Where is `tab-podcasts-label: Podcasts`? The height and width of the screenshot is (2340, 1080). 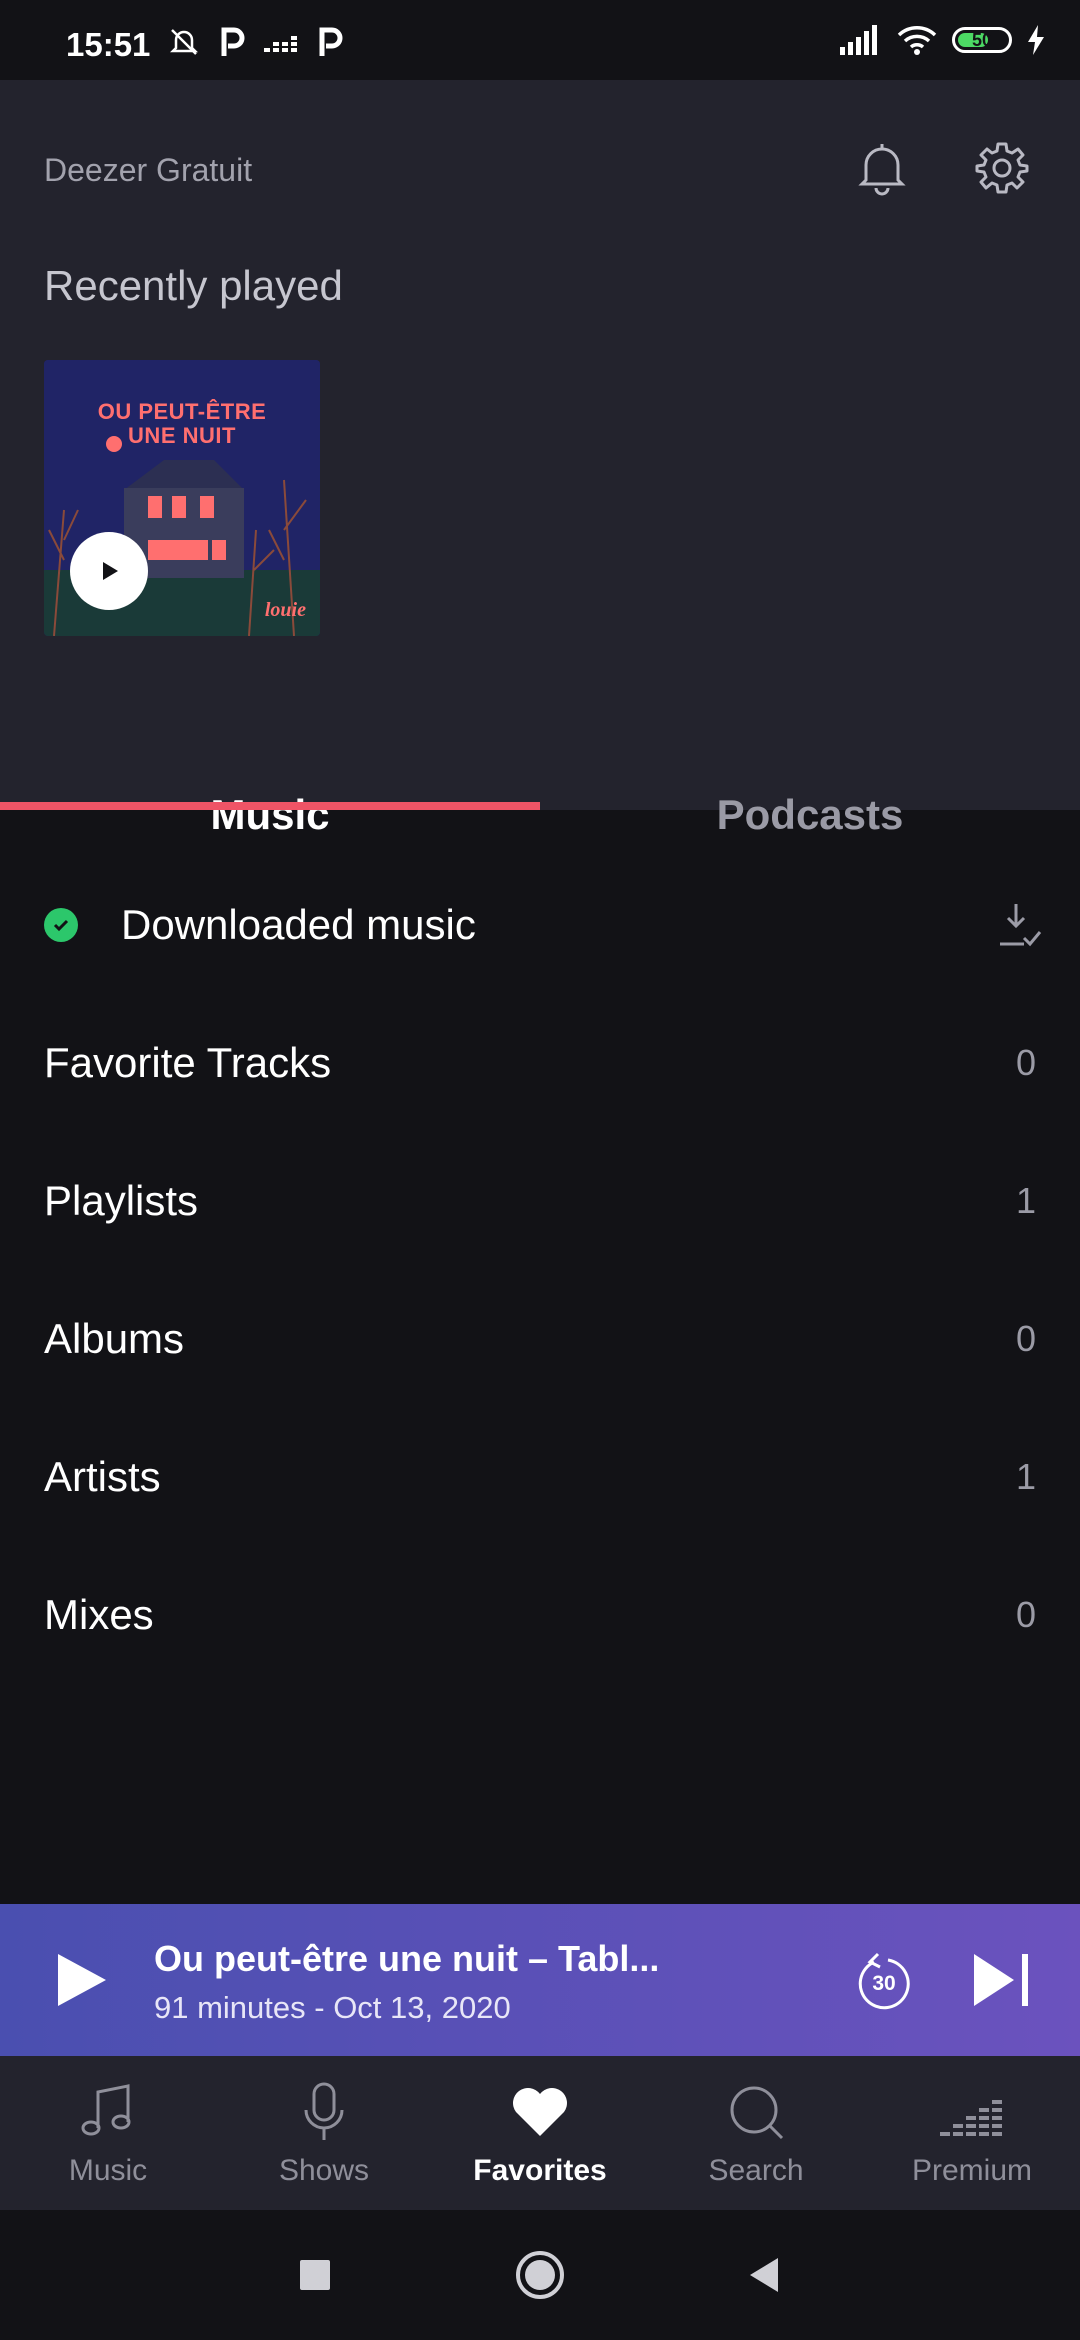 tab-podcasts-label: Podcasts is located at coordinates (810, 814).